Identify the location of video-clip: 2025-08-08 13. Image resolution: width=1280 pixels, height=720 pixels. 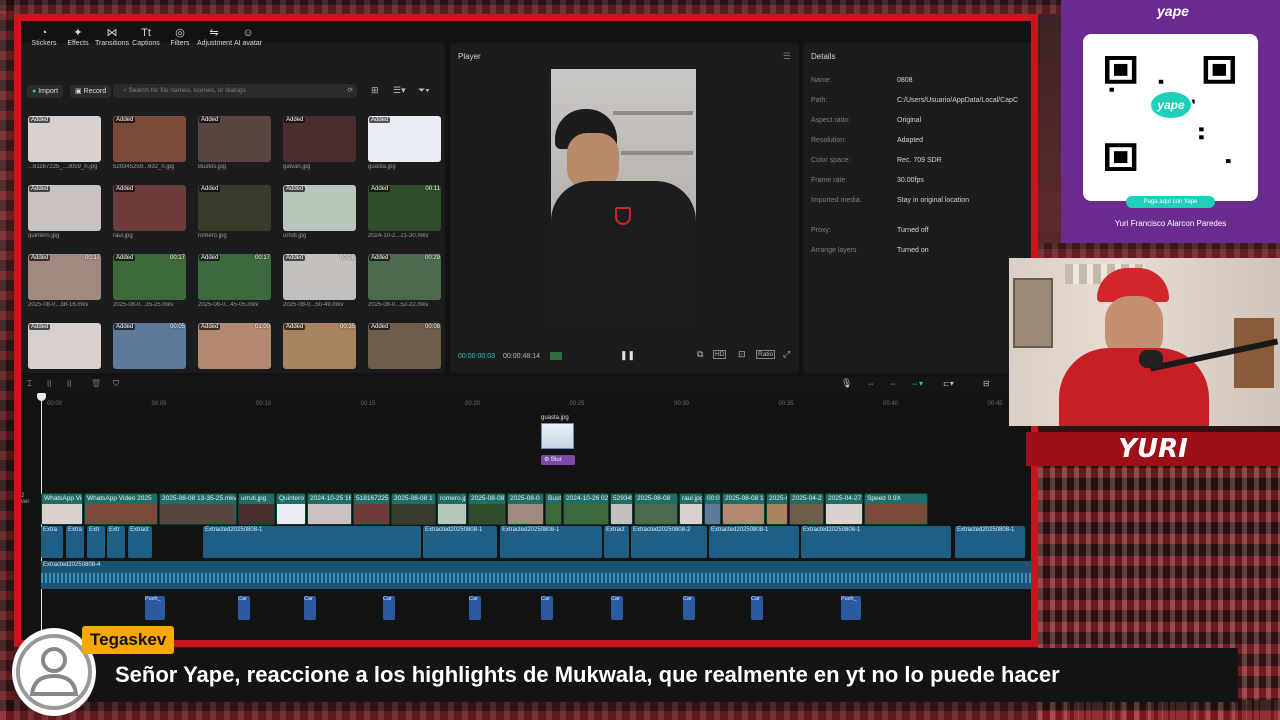
(743, 509).